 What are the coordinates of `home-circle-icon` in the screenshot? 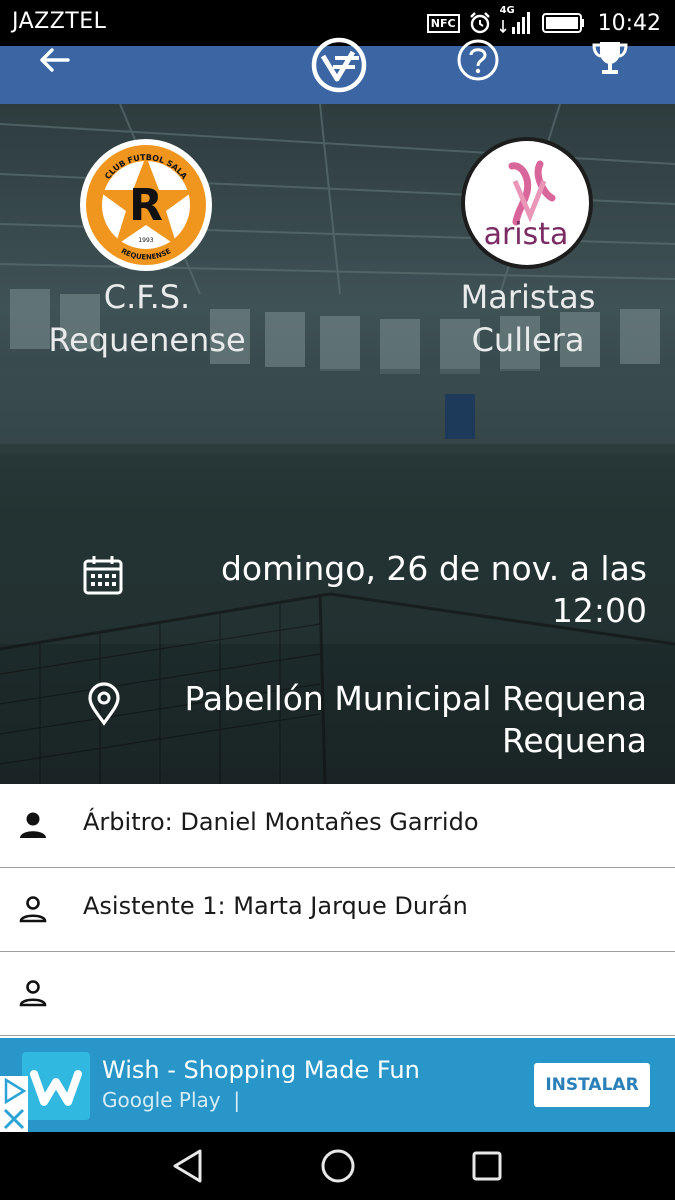 It's located at (338, 1166).